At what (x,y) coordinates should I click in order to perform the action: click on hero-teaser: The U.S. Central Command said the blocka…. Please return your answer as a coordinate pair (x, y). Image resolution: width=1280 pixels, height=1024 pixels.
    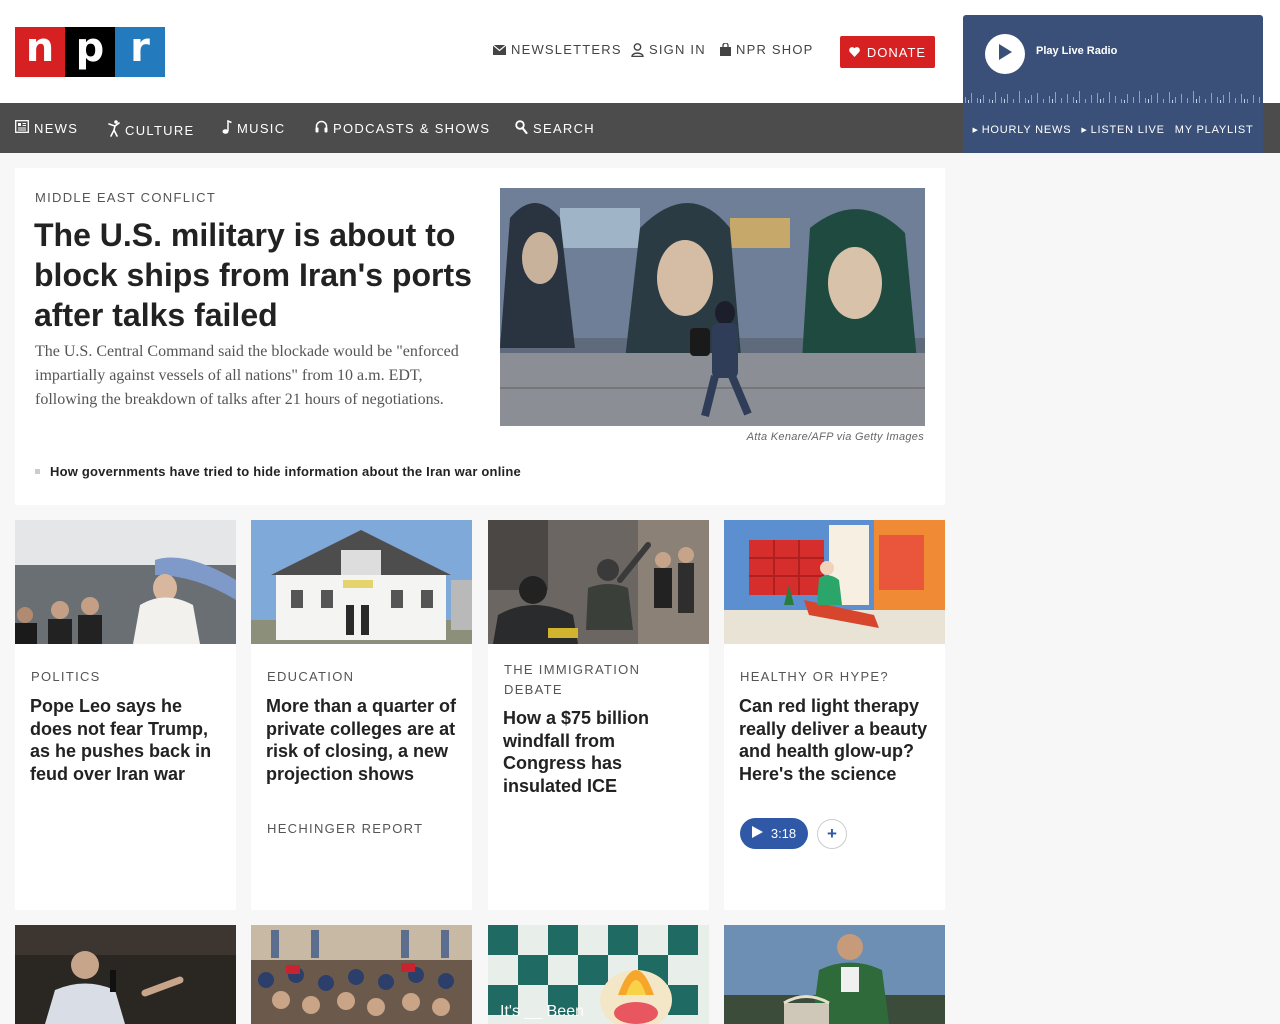
    Looking at the image, I should click on (247, 375).